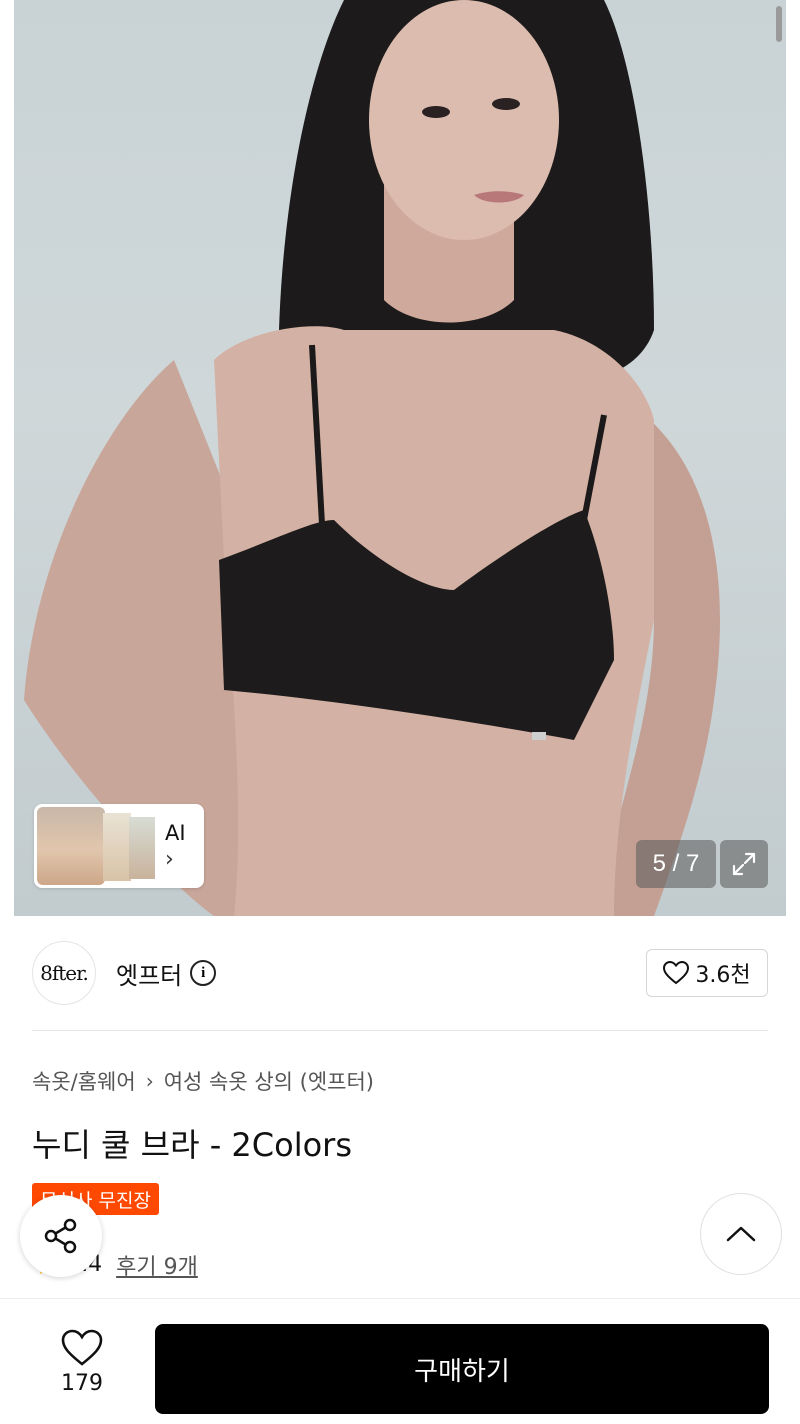  I want to click on brand-like-button: 3.6천, so click(707, 973).